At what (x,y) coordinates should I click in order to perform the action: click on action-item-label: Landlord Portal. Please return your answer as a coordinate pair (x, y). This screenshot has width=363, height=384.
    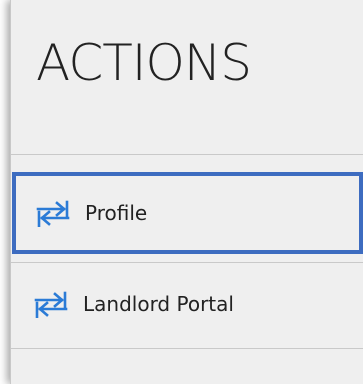
    Looking at the image, I should click on (158, 304).